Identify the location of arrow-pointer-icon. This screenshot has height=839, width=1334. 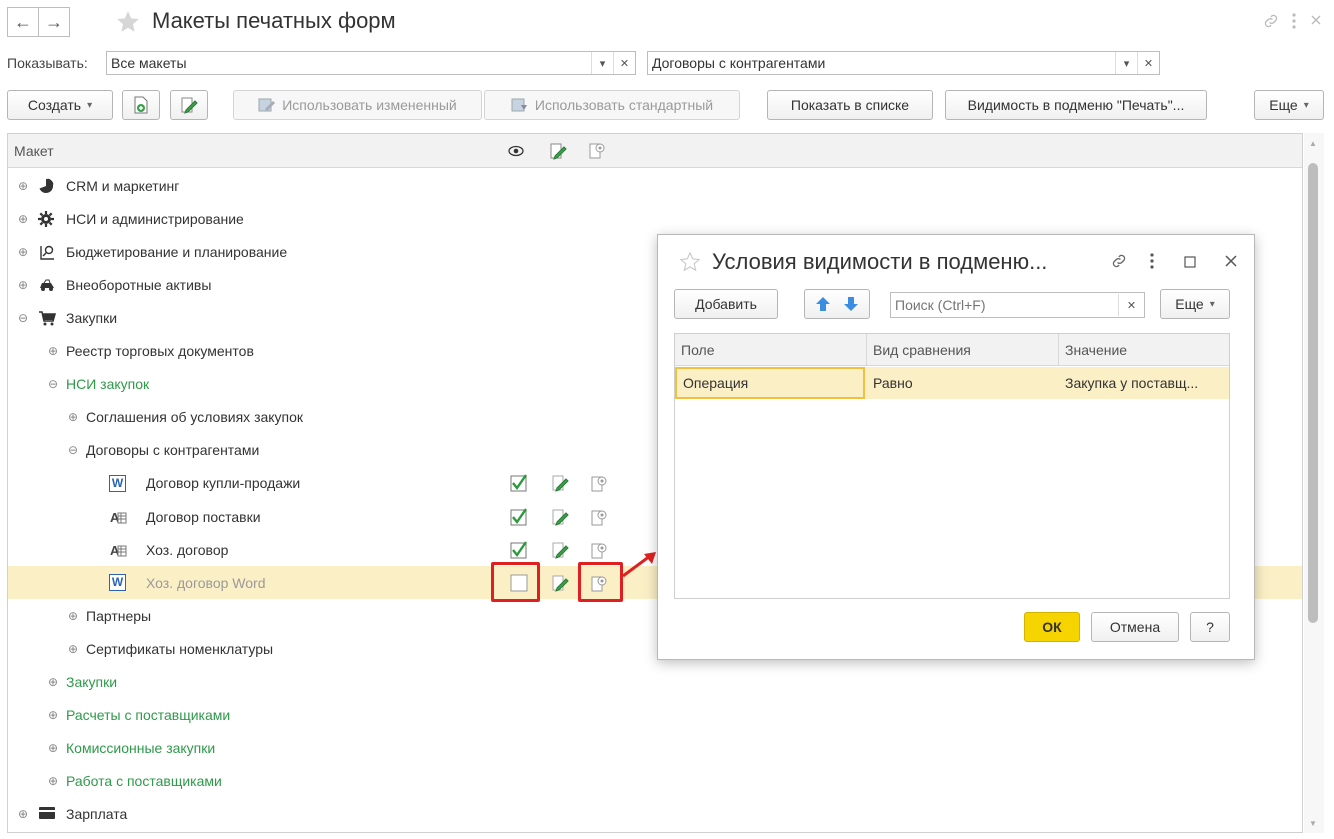
(639, 565).